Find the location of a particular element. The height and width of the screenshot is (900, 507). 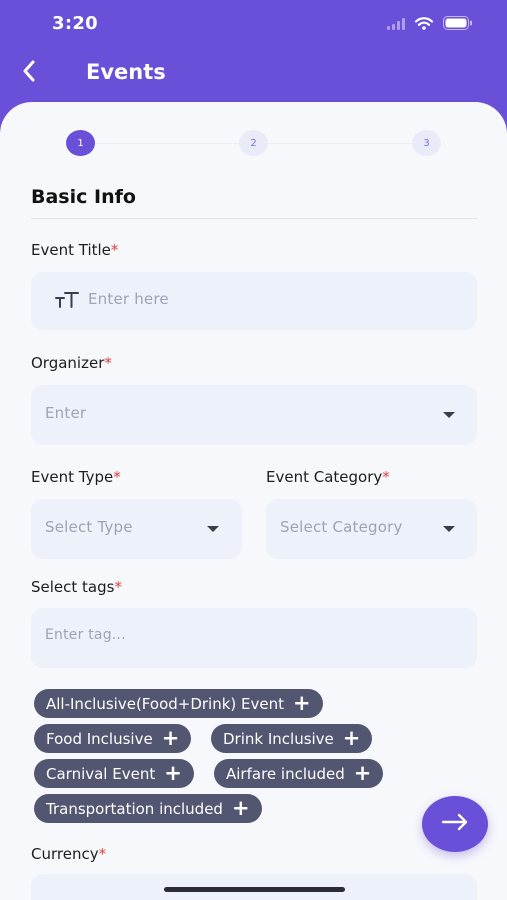

event-title-label: Event Title* is located at coordinates (74, 250).